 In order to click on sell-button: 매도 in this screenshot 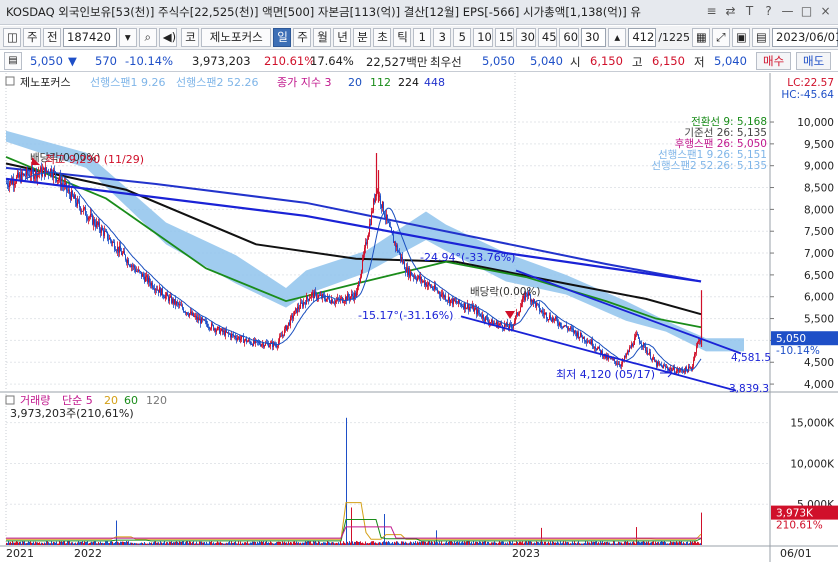, I will do `click(814, 61)`.